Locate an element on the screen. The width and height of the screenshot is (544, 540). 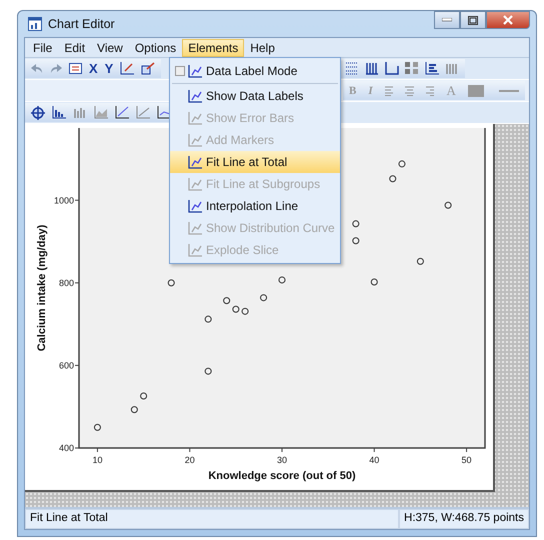
target-icon is located at coordinates (38, 113).